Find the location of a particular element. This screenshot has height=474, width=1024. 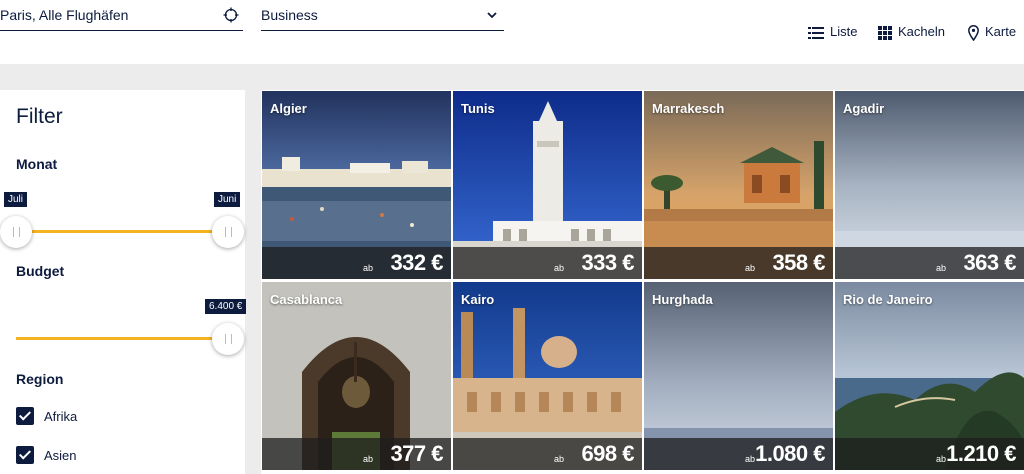

list-icon is located at coordinates (816, 32).